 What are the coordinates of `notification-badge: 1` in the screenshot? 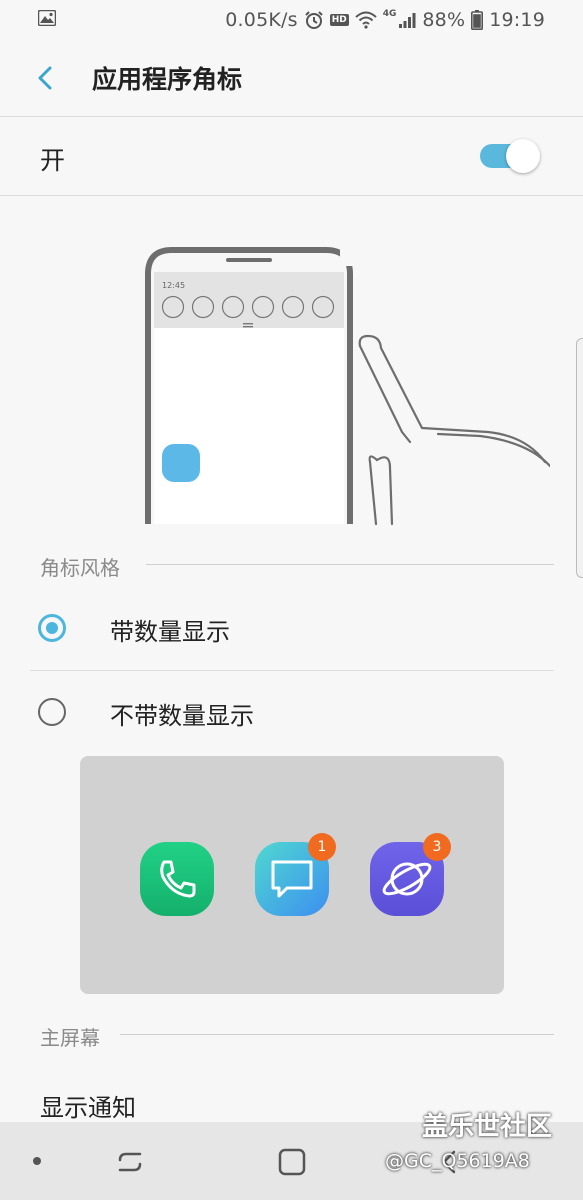 It's located at (322, 847).